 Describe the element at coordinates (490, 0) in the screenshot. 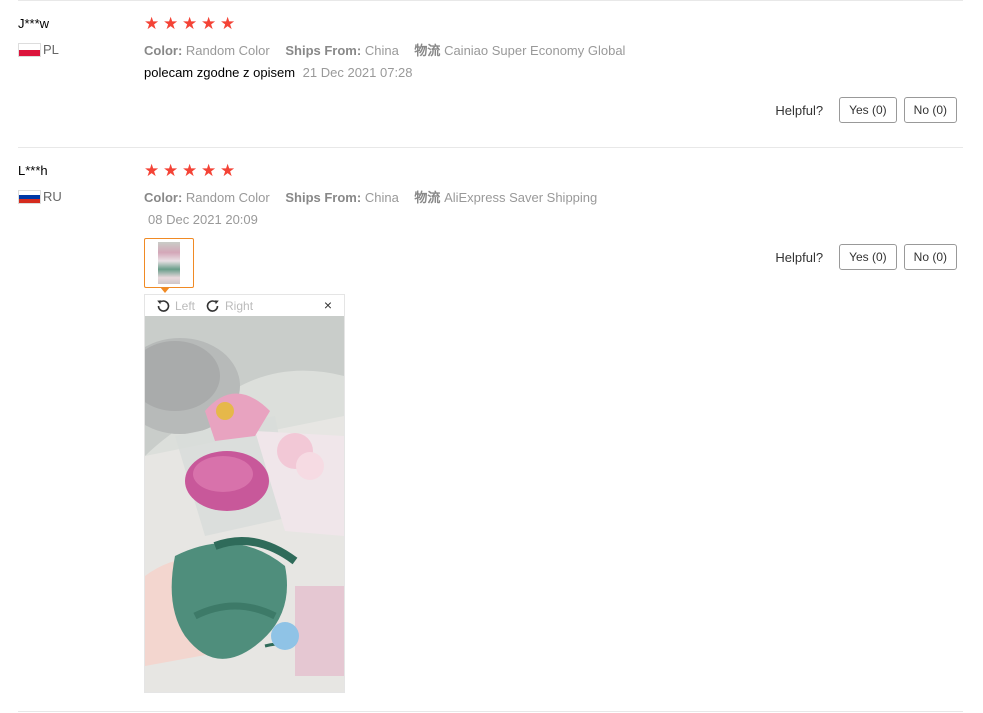

I see `top-divider` at that location.